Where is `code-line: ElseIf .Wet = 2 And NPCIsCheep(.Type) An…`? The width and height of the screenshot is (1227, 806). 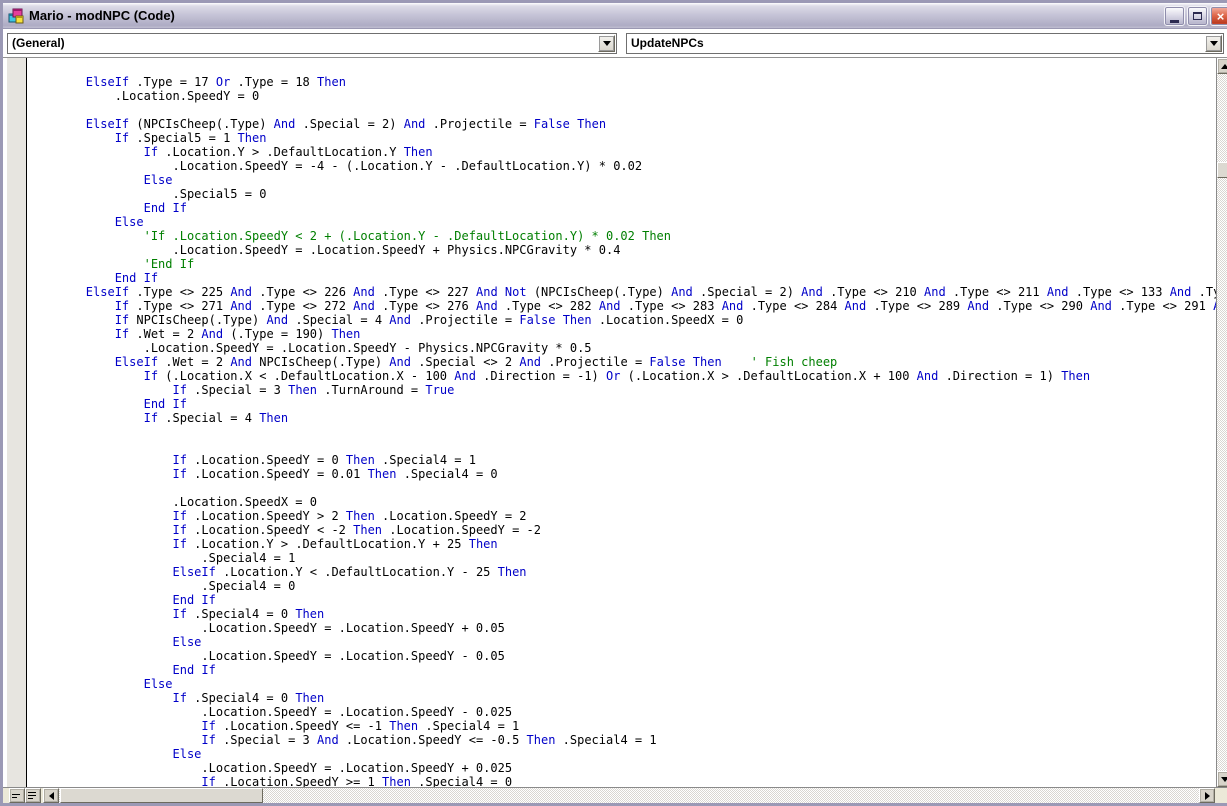 code-line: ElseIf .Wet = 2 And NPCIsCheep(.Type) An… is located at coordinates (476, 362).